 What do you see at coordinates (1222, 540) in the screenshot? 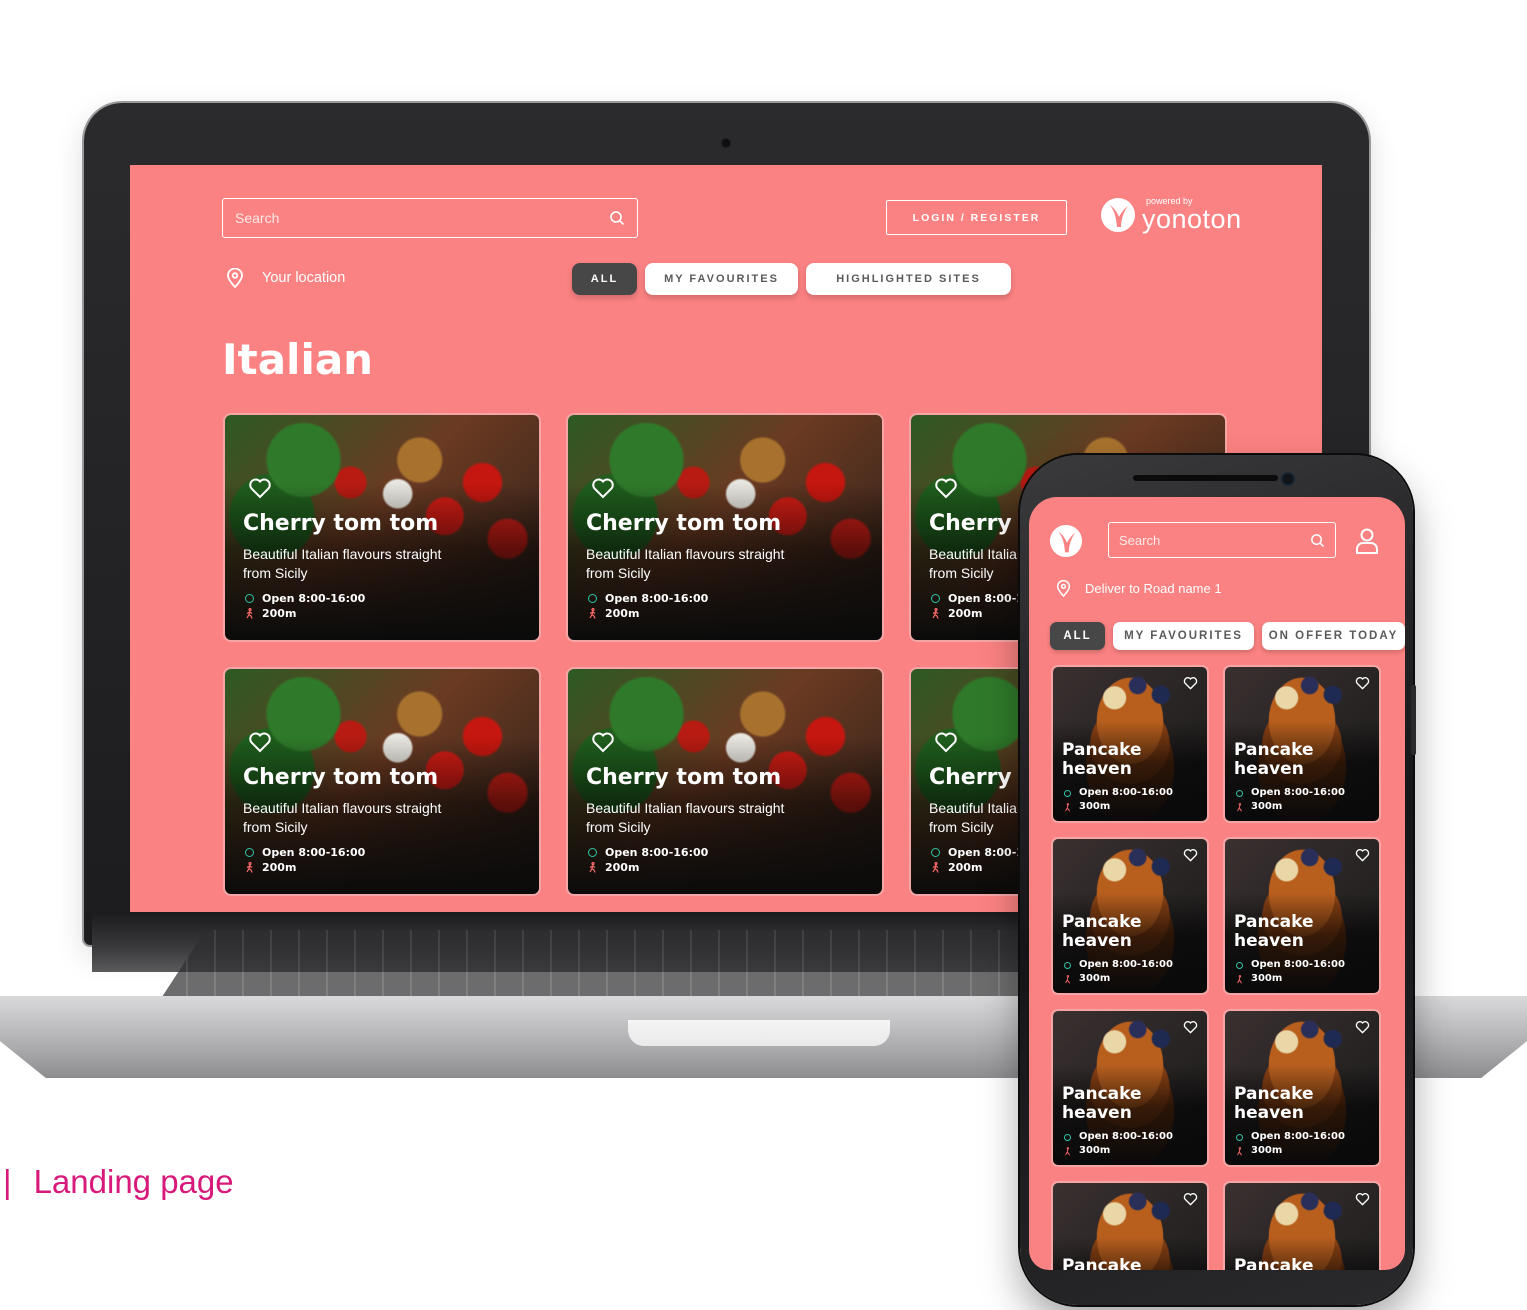
I see `mobile-search-input: Search` at bounding box center [1222, 540].